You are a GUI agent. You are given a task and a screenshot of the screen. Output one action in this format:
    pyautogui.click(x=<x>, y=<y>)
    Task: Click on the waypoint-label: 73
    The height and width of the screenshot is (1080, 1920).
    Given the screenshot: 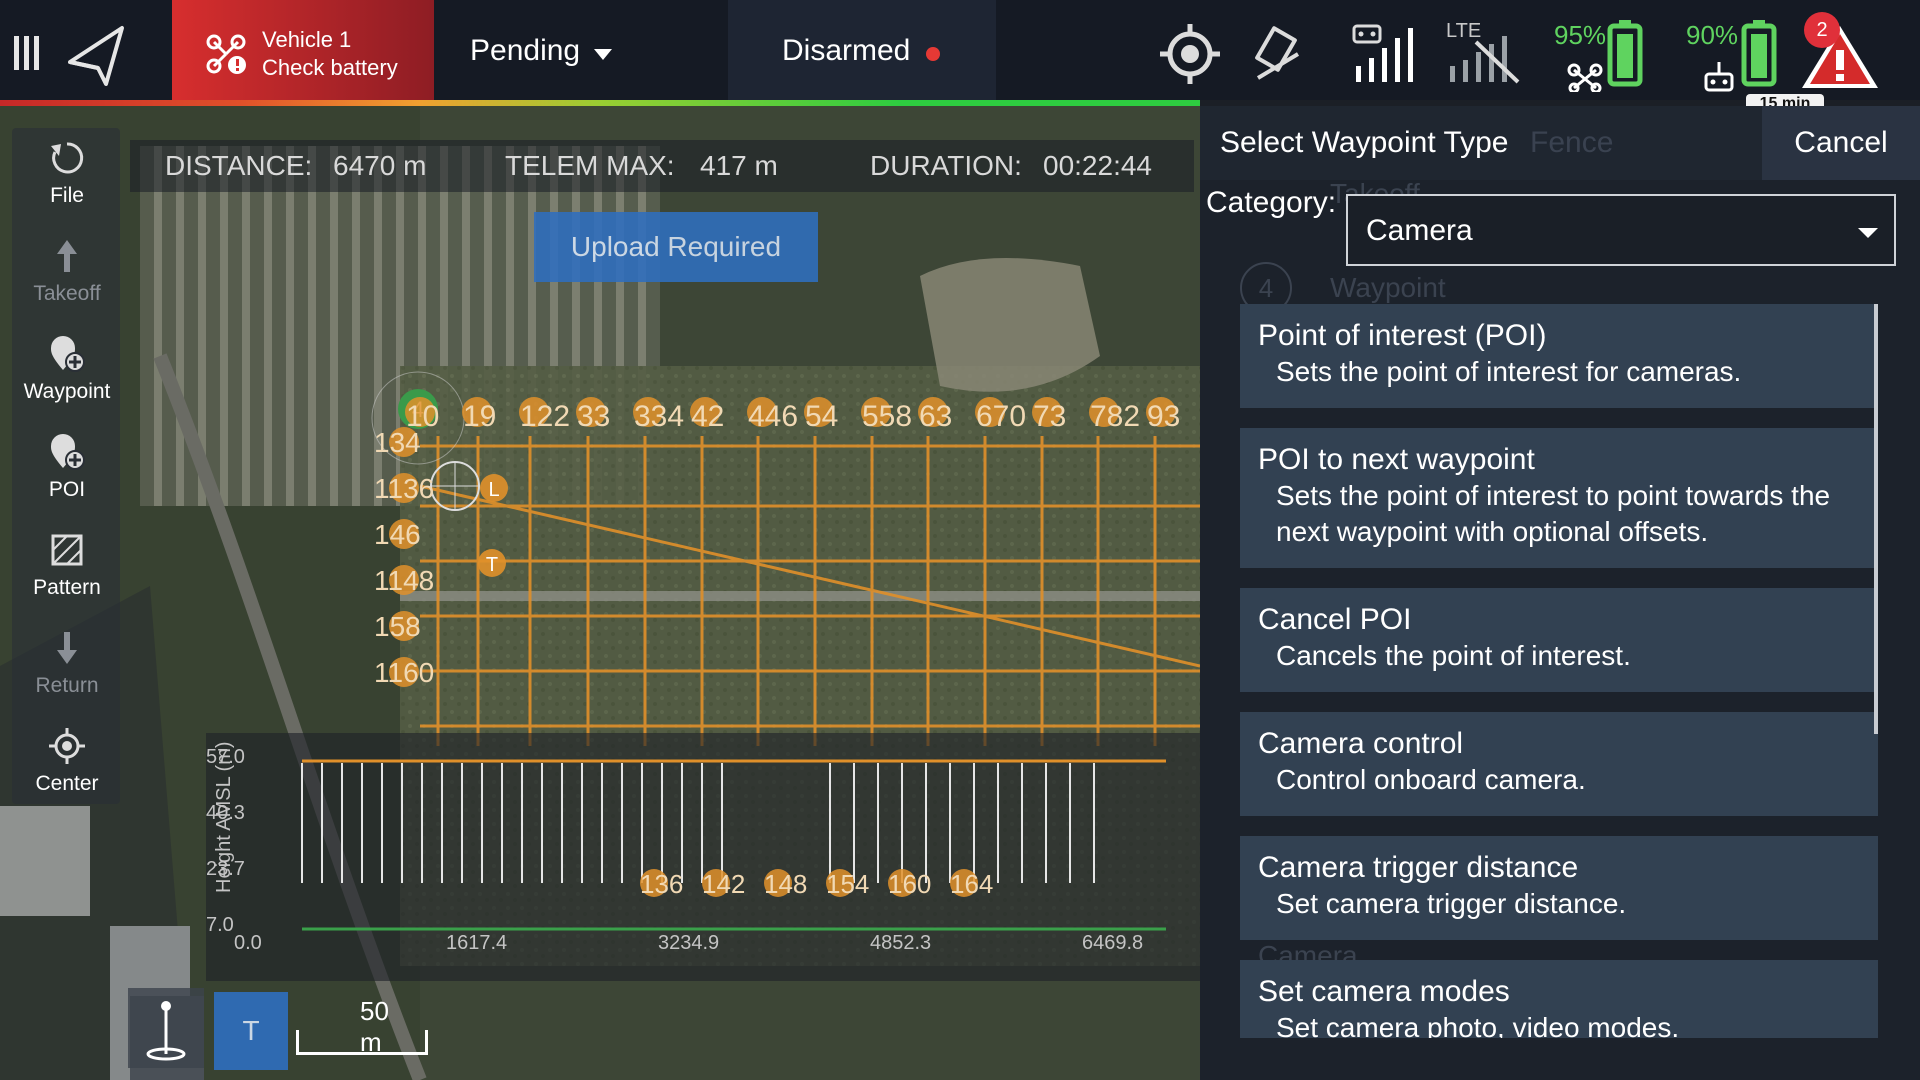 What is the action you would take?
    pyautogui.click(x=1049, y=416)
    